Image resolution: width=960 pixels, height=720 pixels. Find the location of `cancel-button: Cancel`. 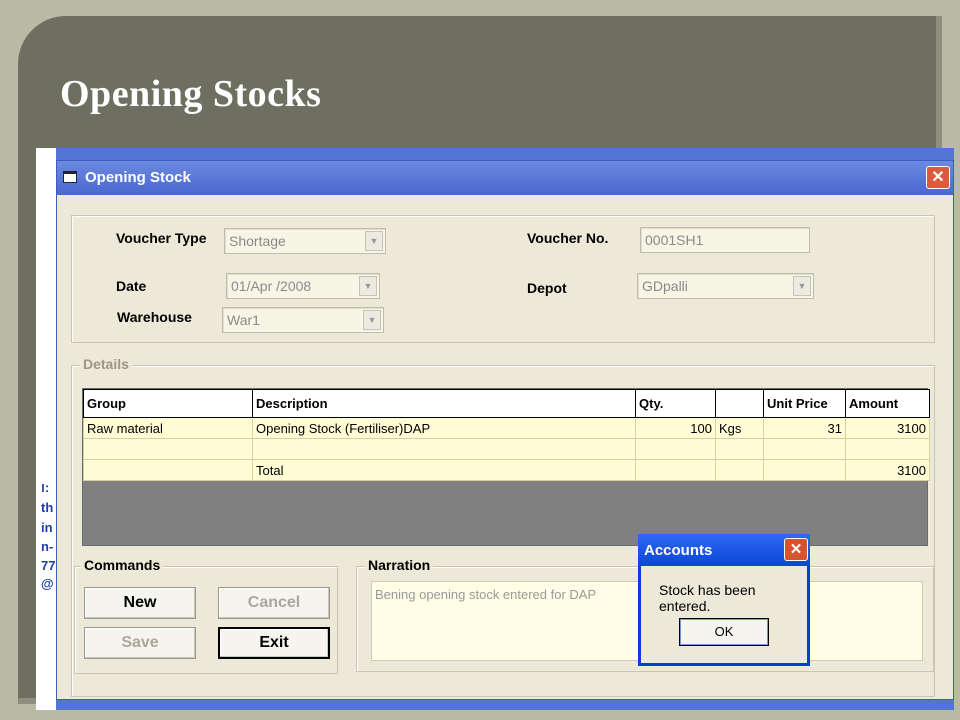

cancel-button: Cancel is located at coordinates (274, 603).